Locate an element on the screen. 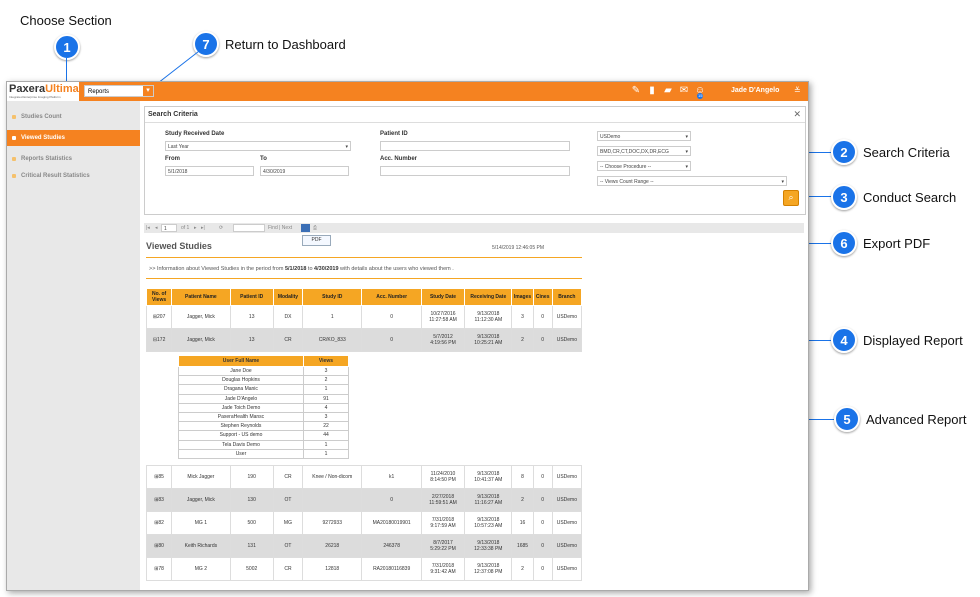 The width and height of the screenshot is (980, 597). refresh-icon: ⟳ is located at coordinates (221, 228).